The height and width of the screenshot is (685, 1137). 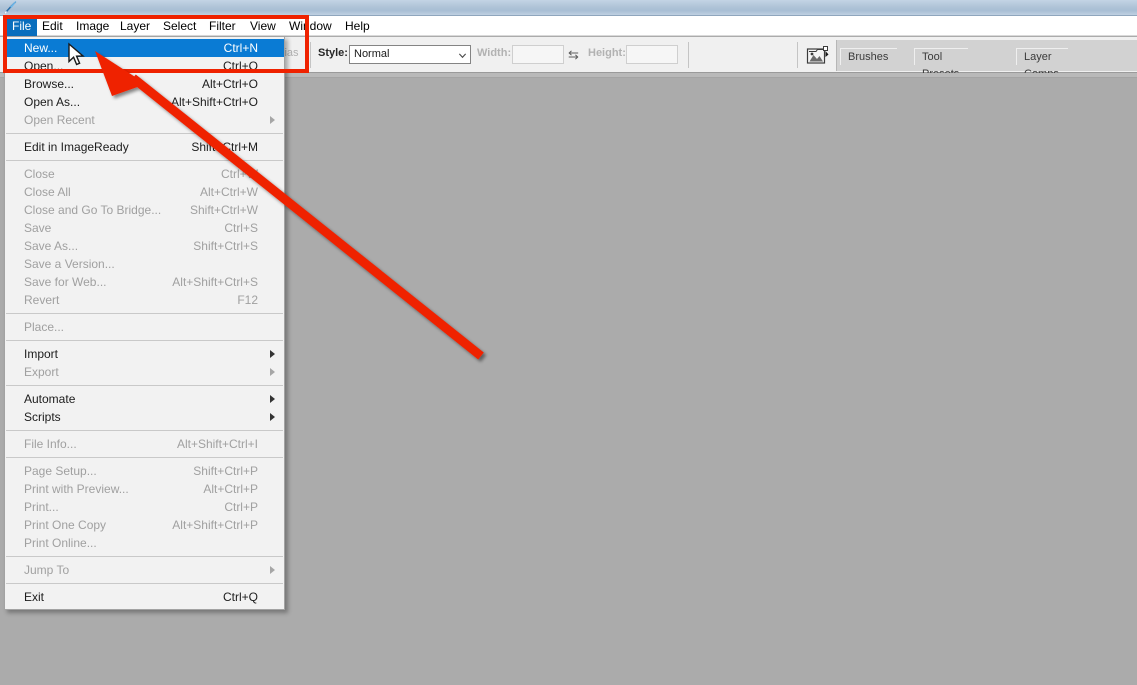 What do you see at coordinates (241, 507) in the screenshot?
I see `menu-item-shortcut: Ctrl+P` at bounding box center [241, 507].